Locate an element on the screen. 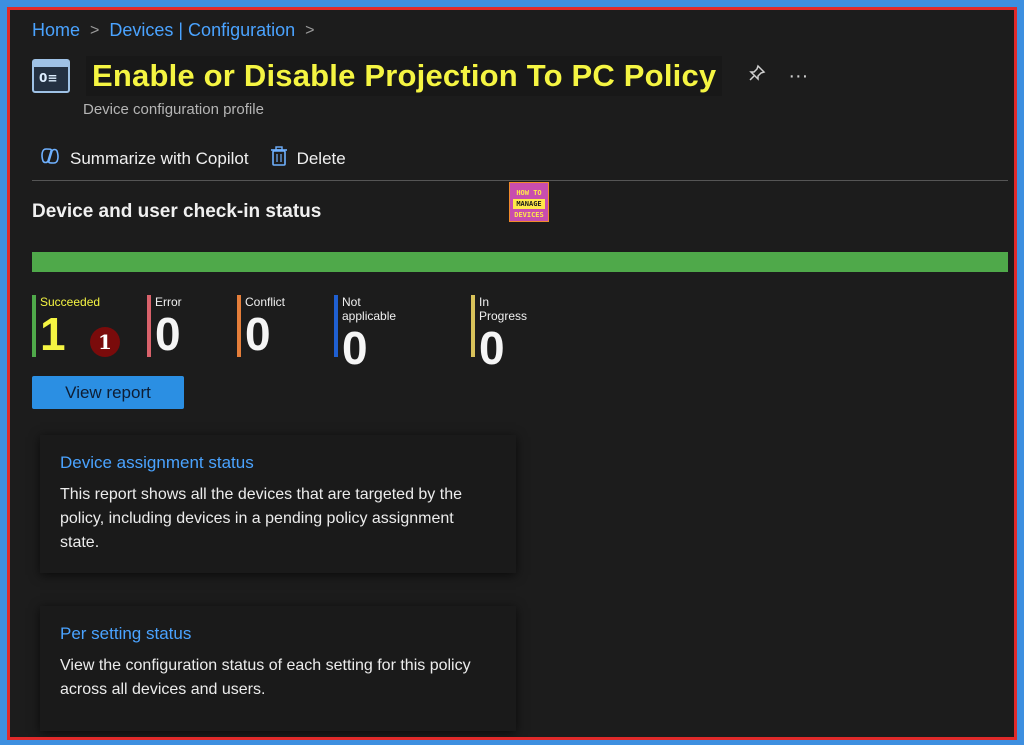  summarize-copilot-button: Summarize with Copilot is located at coordinates (144, 158).